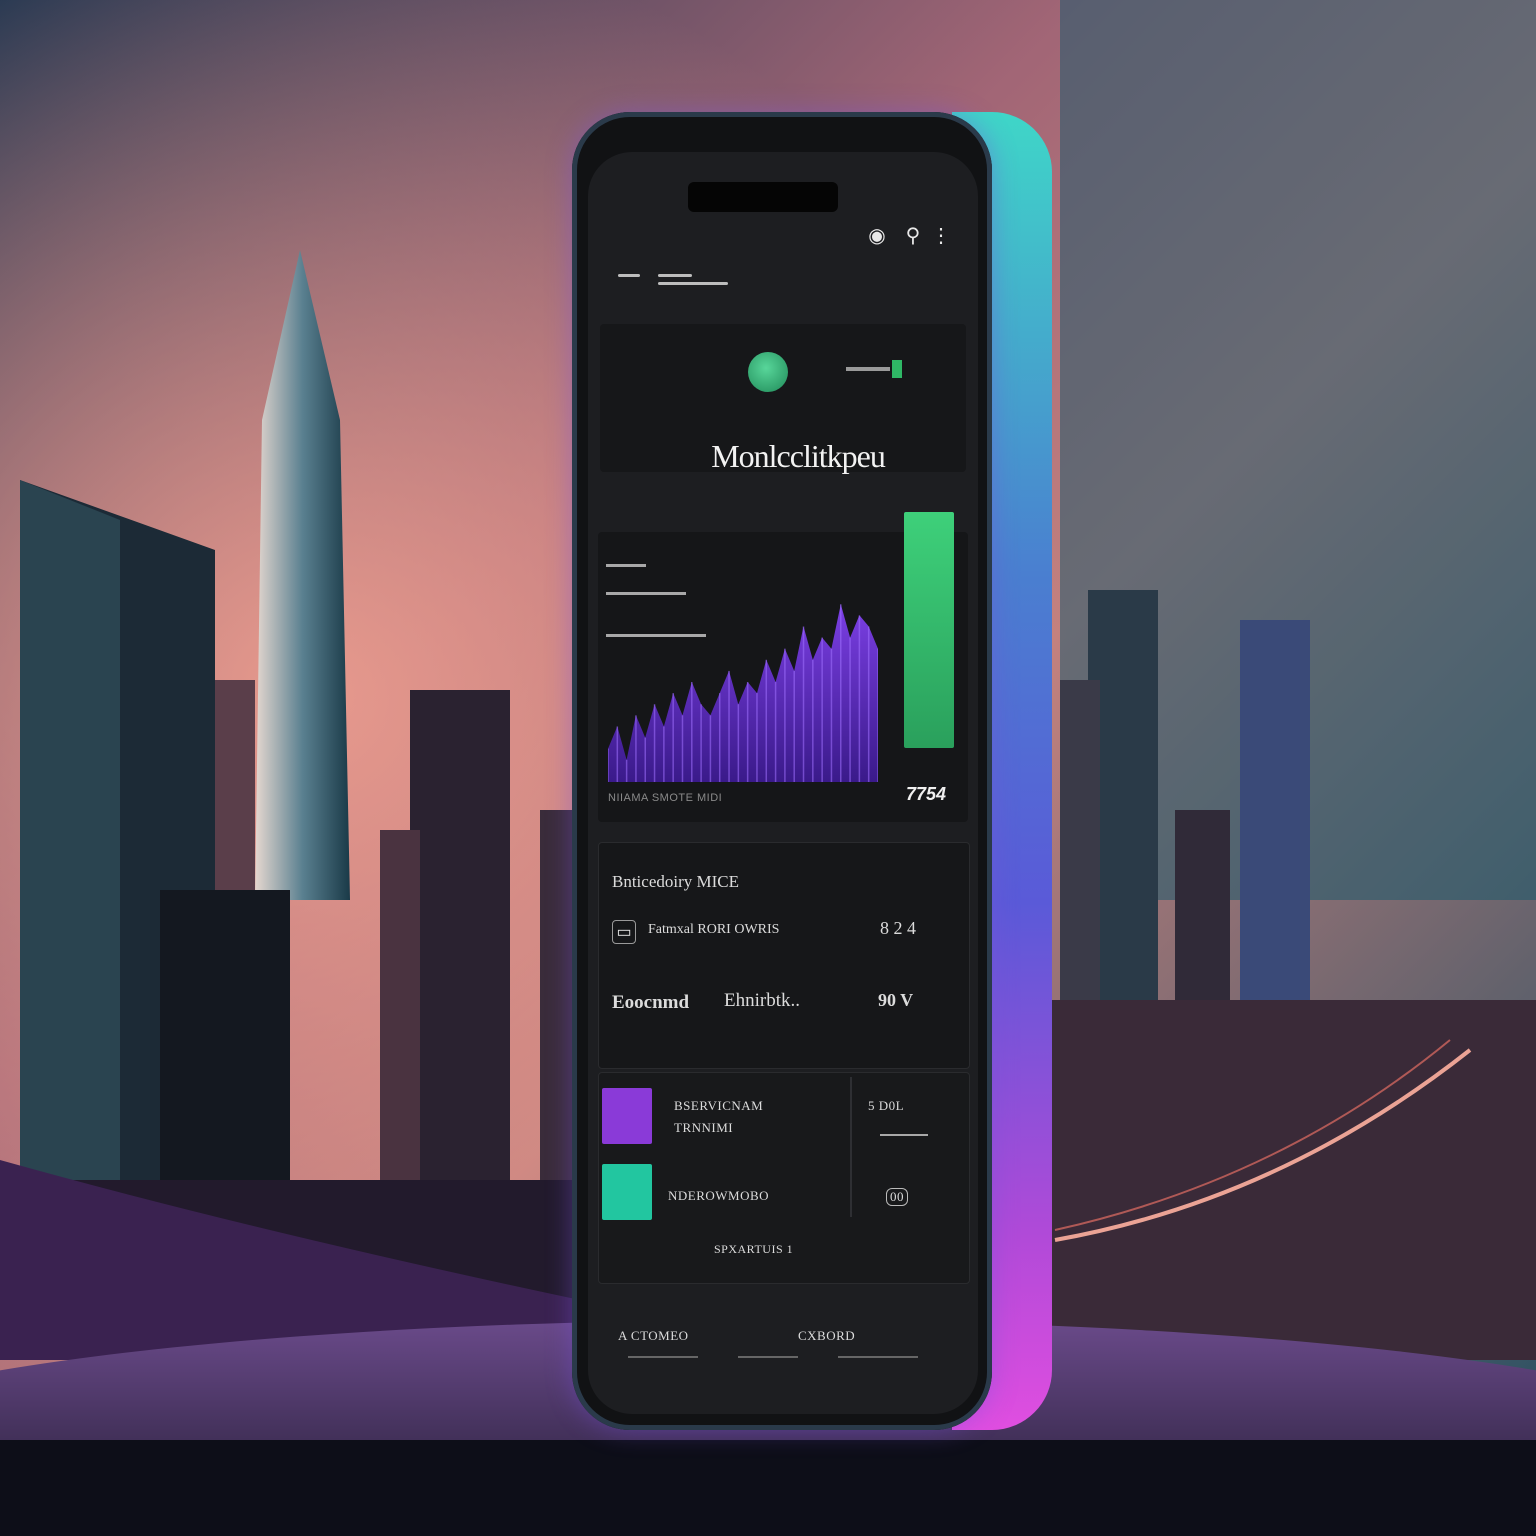 The image size is (1536, 1536). I want to click on list-row-label: Eoocnmd, so click(650, 1003).